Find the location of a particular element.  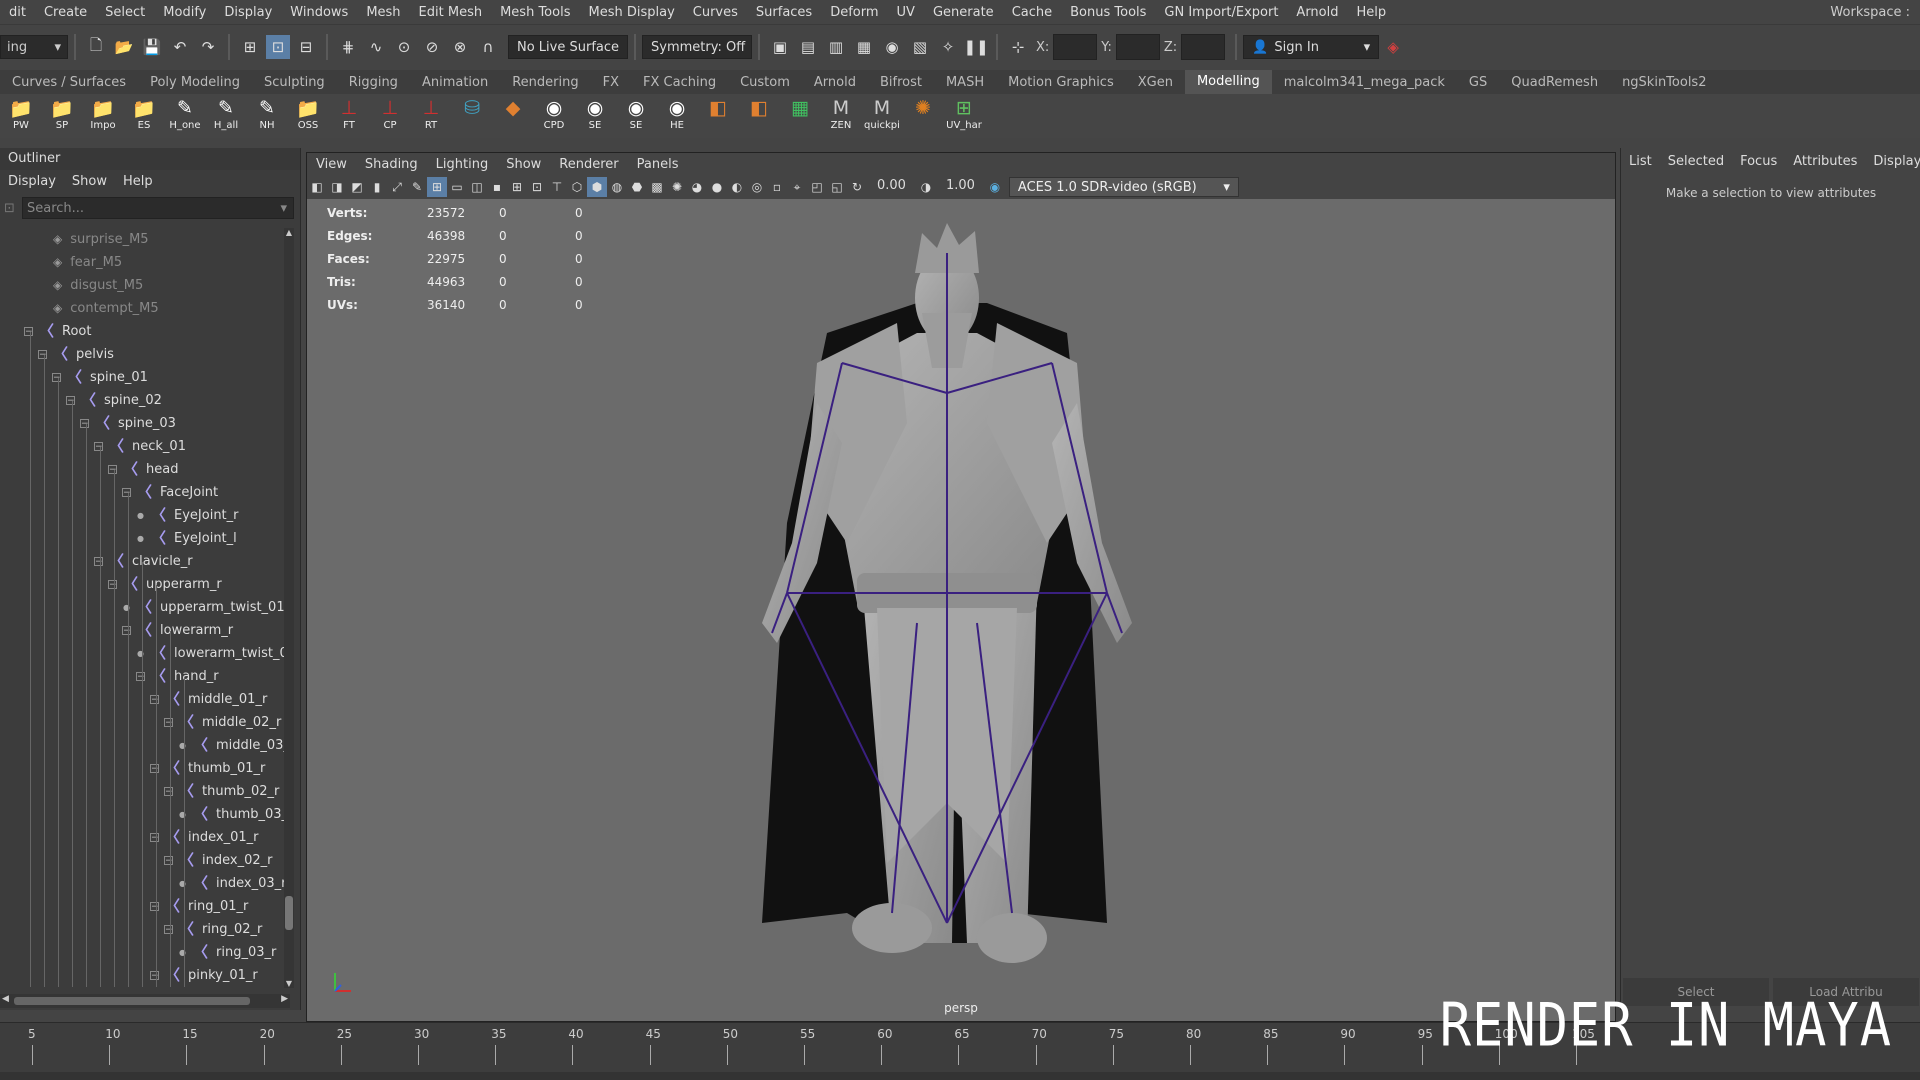

ae-tab-display: Display is located at coordinates (1892, 161).